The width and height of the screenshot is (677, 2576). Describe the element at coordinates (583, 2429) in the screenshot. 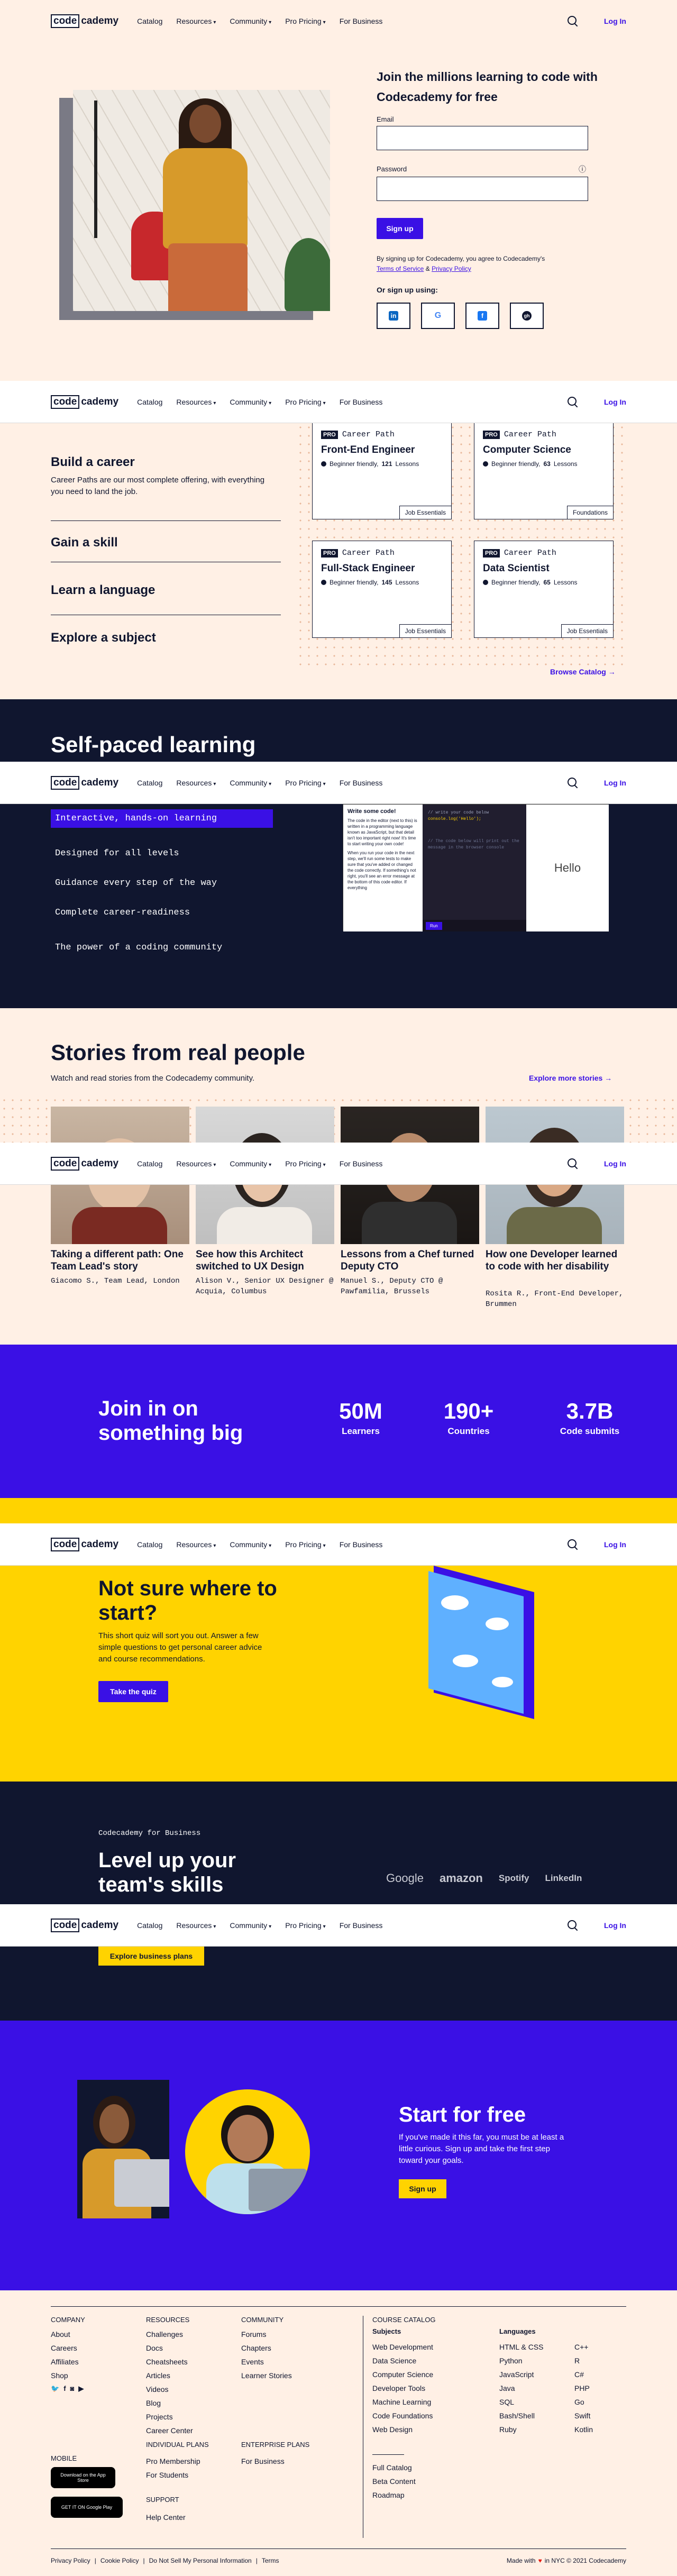

I see `footer-link: Kotlin` at that location.